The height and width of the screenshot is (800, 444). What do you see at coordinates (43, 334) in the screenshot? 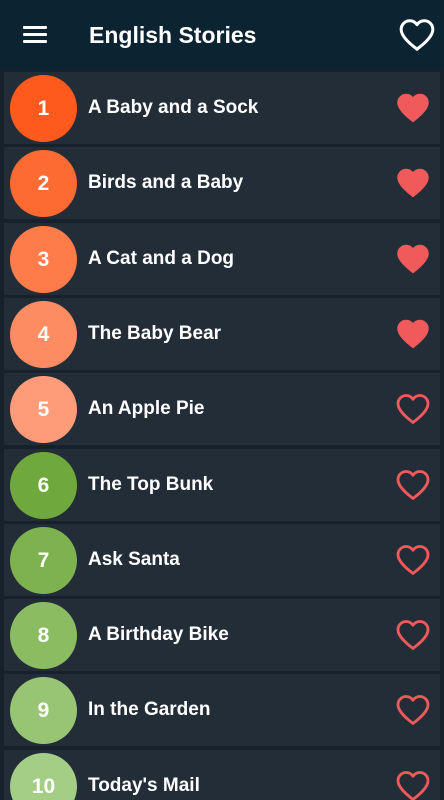
I see `story-number-badge: 4` at bounding box center [43, 334].